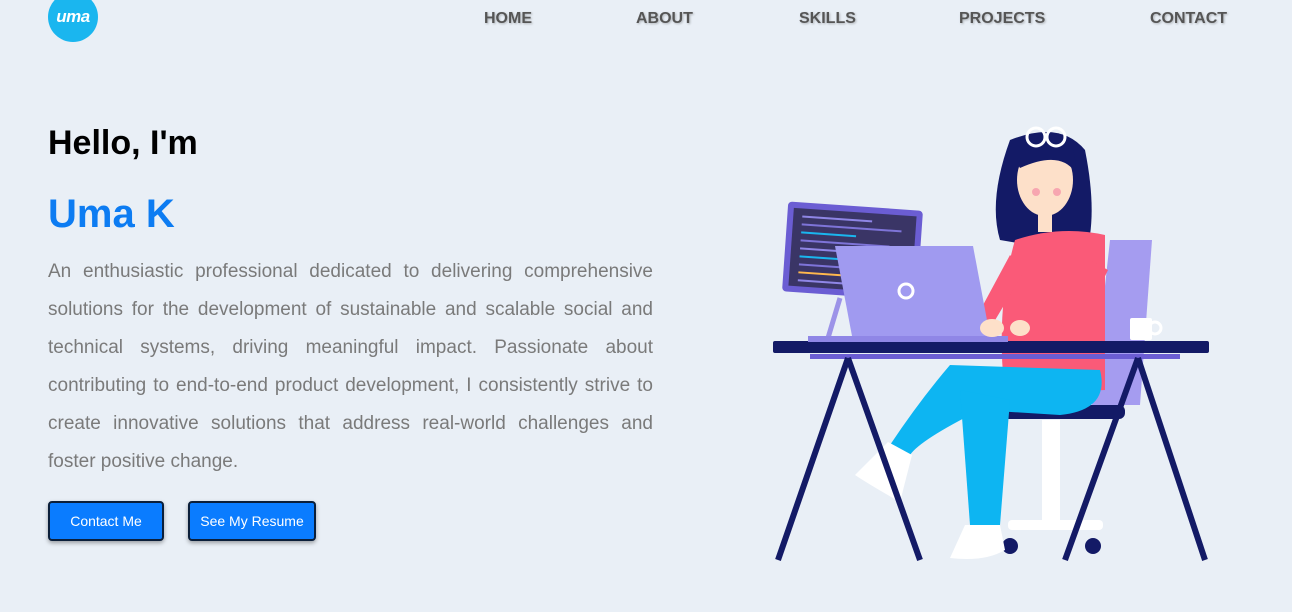 This screenshot has width=1292, height=612. Describe the element at coordinates (1188, 19) in the screenshot. I see `nav-contact: CONTACT` at that location.